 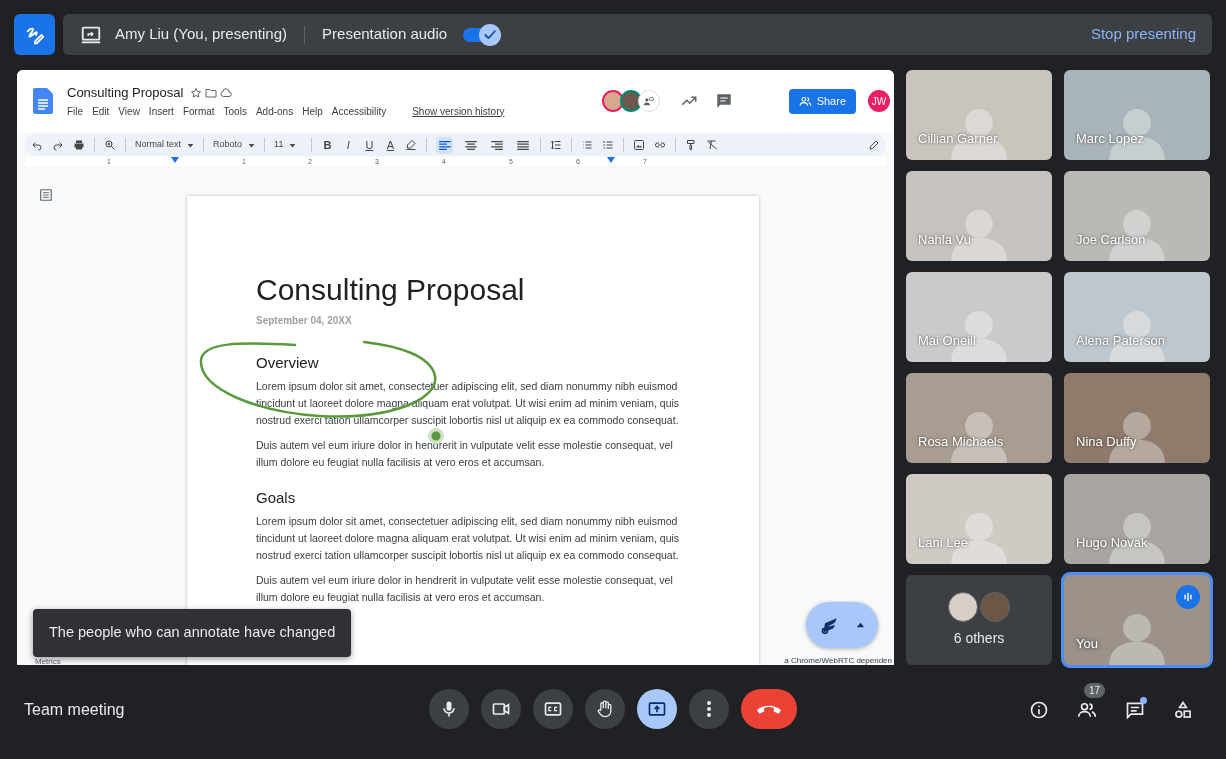 What do you see at coordinates (312, 111) in the screenshot?
I see `menu-item: Help` at bounding box center [312, 111].